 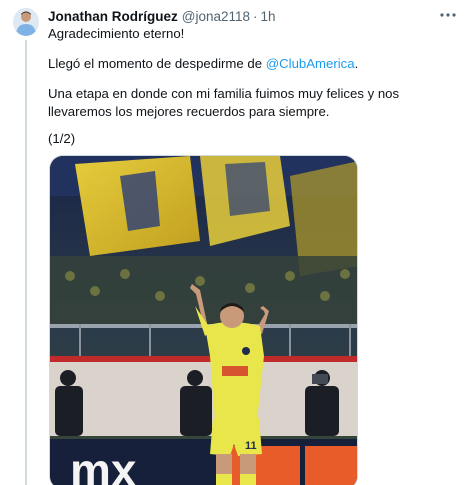 What do you see at coordinates (251, 446) in the screenshot?
I see `jersey-number: 11` at bounding box center [251, 446].